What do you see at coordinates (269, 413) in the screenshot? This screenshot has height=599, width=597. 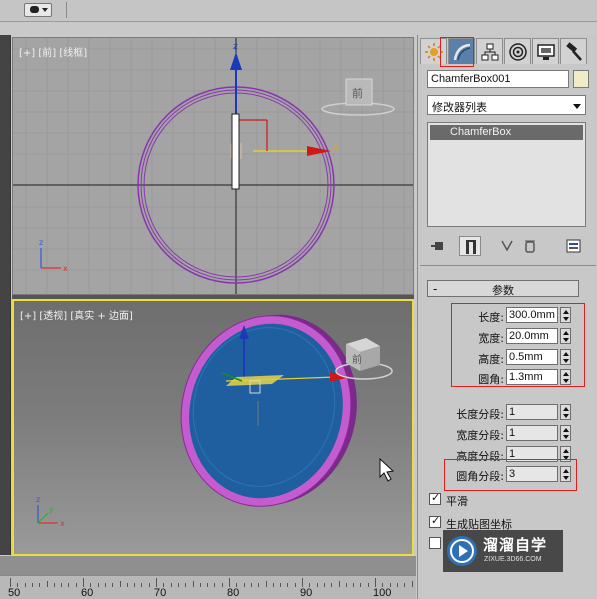 I see `chamferbox-shaded` at bounding box center [269, 413].